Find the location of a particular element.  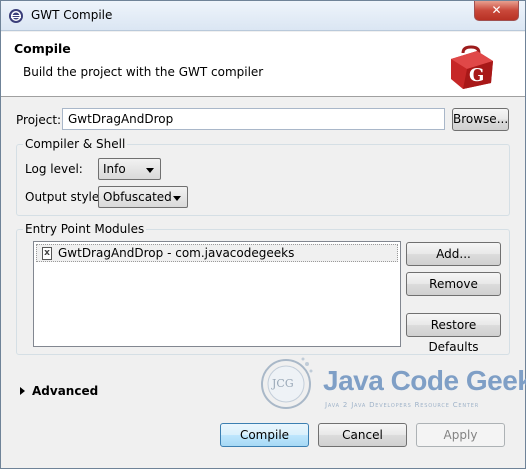

gwt-module-icon: x is located at coordinates (47, 253).